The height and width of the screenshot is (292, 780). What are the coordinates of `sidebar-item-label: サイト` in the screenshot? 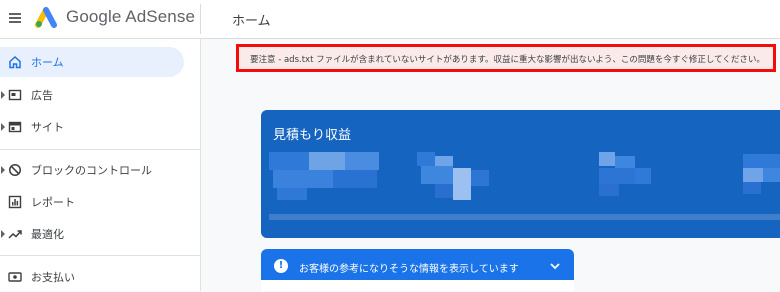 It's located at (47, 127).